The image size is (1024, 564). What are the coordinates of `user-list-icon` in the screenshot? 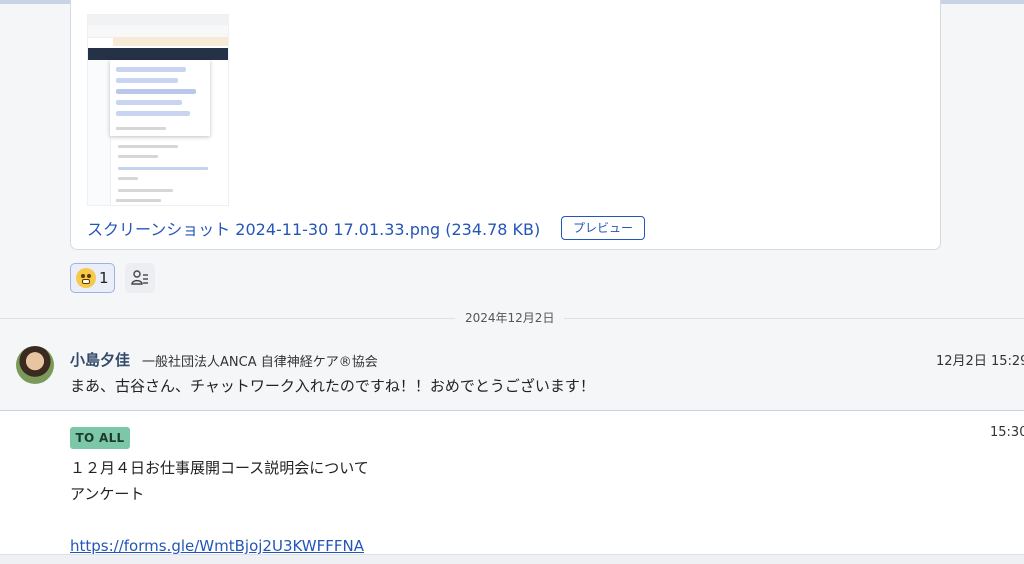 It's located at (139, 277).